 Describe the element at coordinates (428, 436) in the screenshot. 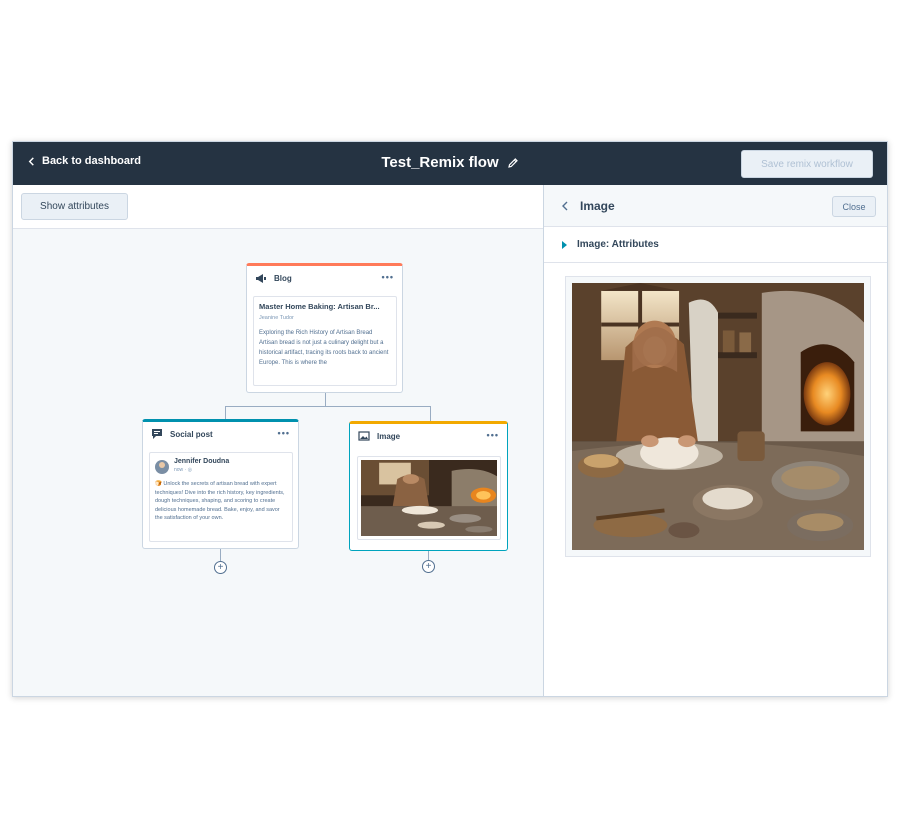

I see `image-node-header: Image •••` at that location.